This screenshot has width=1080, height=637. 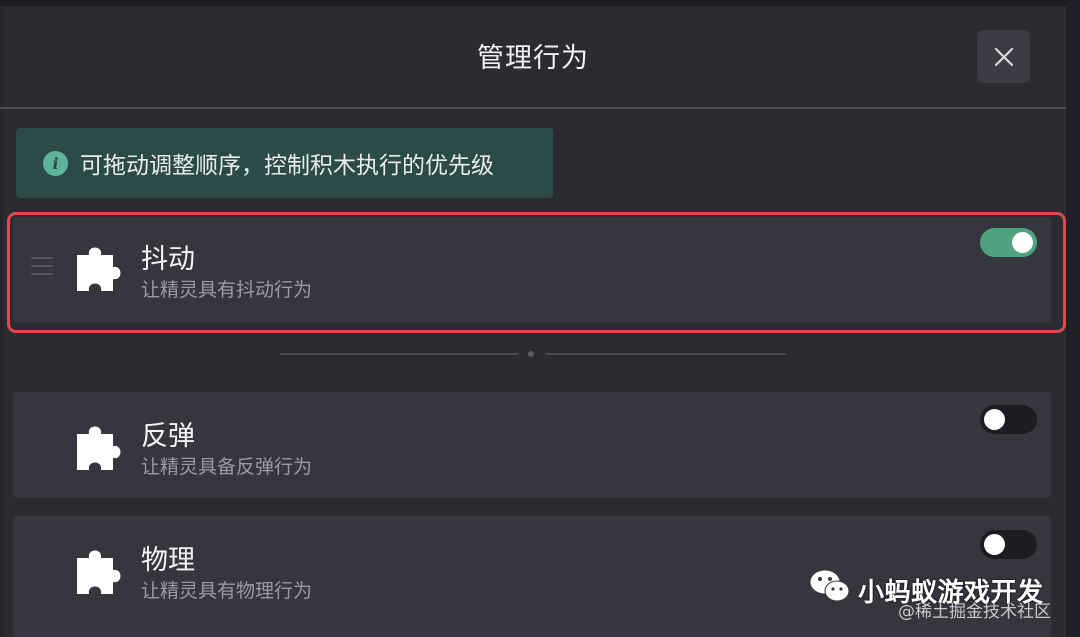 I want to click on dialog-title: 管理行为, so click(x=533, y=58).